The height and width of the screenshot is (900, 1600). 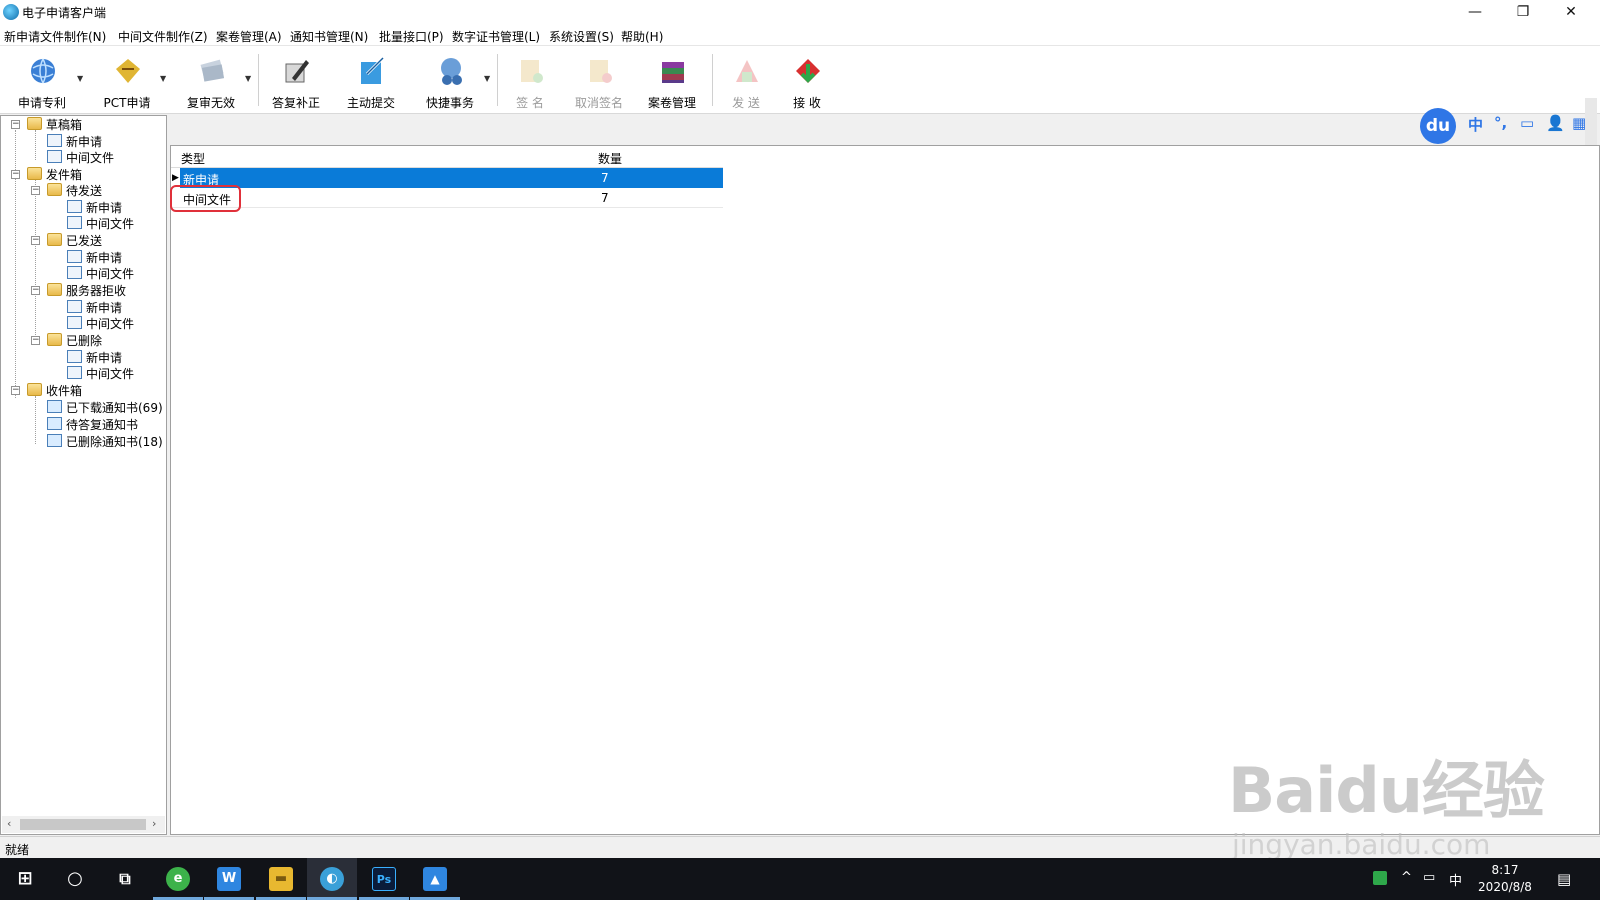 I want to click on scroll-thumb, so click(x=83, y=824).